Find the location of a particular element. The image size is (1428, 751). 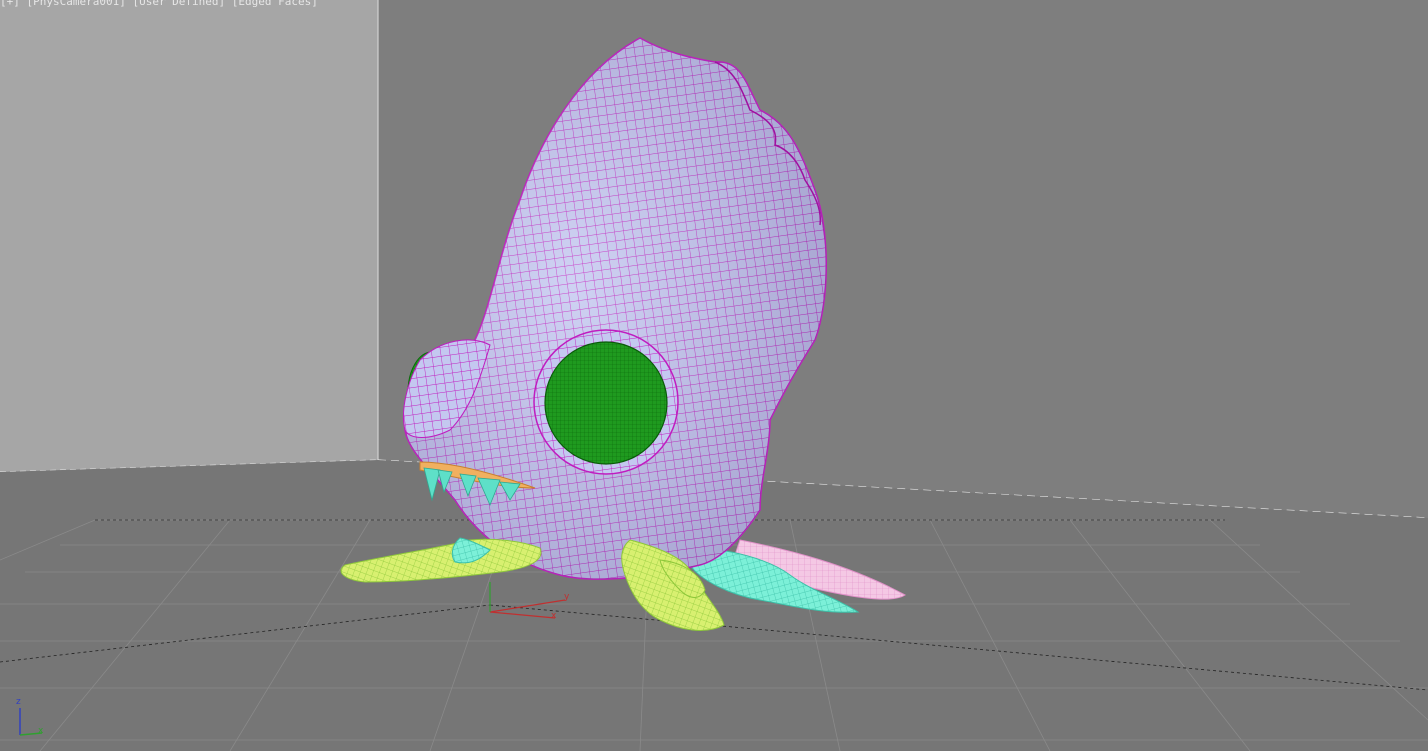

pivot-axis-y-label: y is located at coordinates (567, 597).